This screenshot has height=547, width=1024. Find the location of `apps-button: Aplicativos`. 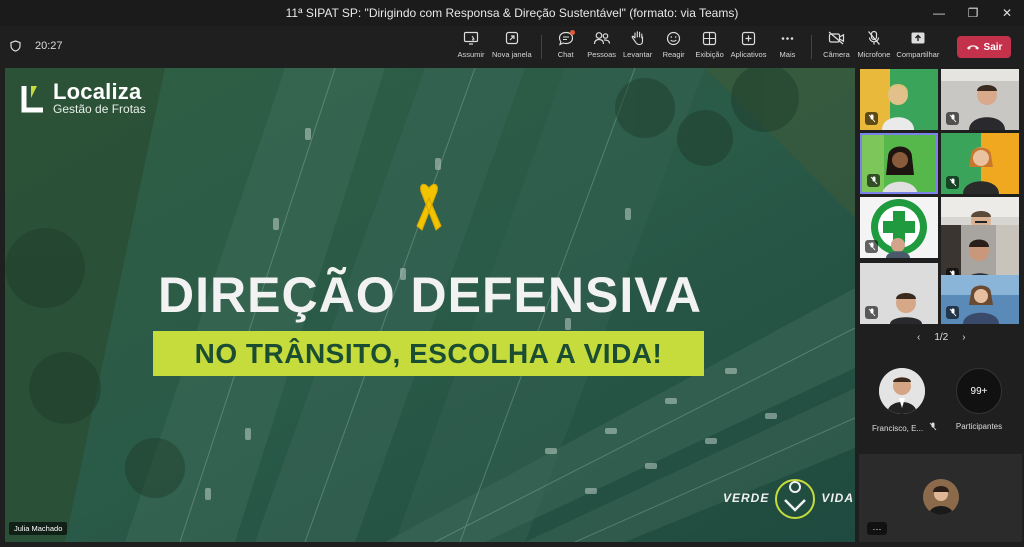

apps-button: Aplicativos is located at coordinates (749, 47).